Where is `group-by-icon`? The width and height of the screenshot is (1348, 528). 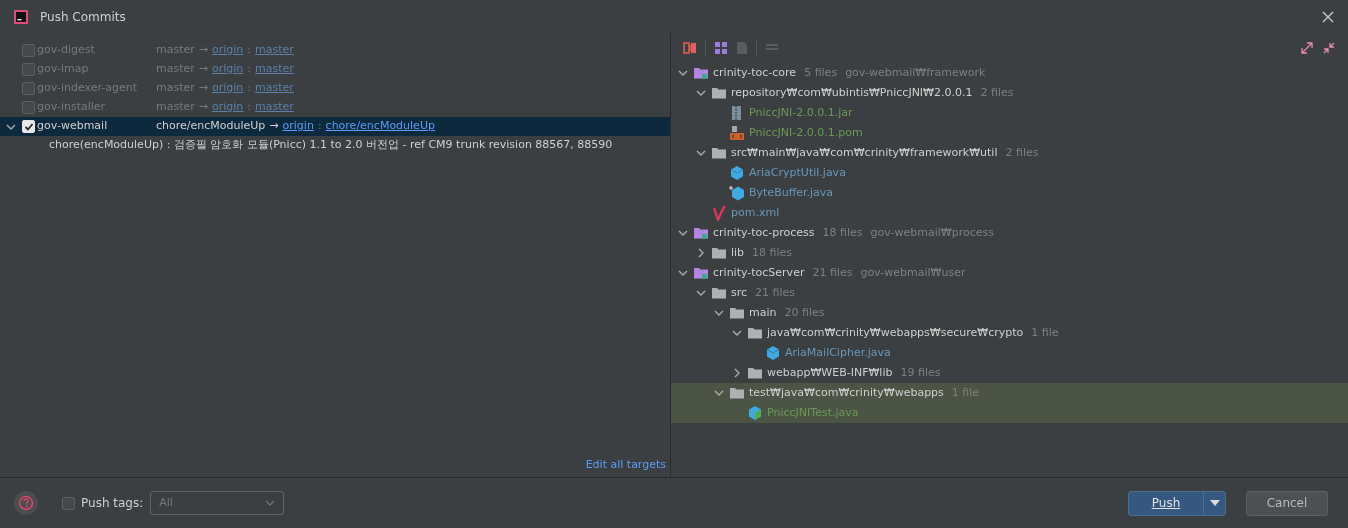 group-by-icon is located at coordinates (721, 48).